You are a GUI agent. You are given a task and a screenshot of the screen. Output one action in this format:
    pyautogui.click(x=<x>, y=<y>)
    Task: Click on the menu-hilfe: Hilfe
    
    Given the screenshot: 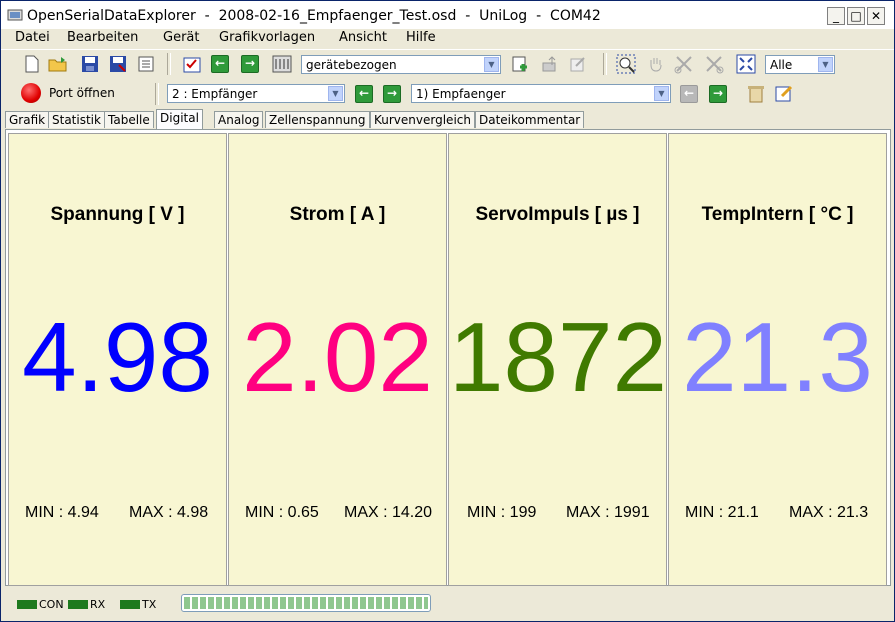 What is the action you would take?
    pyautogui.click(x=421, y=37)
    